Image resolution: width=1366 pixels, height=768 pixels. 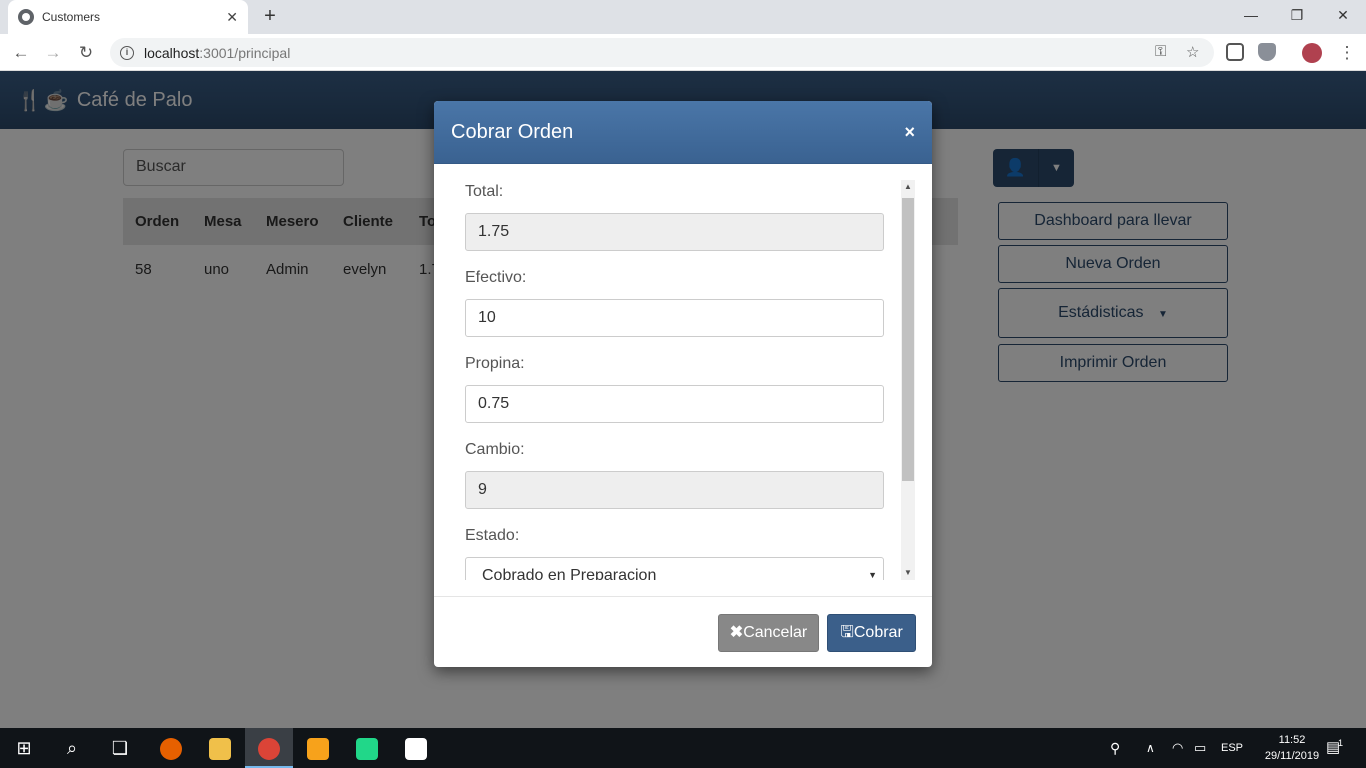 What do you see at coordinates (86, 53) in the screenshot?
I see `reload-button: ↻` at bounding box center [86, 53].